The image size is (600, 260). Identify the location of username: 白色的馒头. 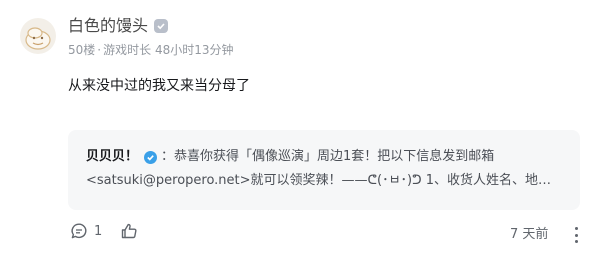
(108, 26).